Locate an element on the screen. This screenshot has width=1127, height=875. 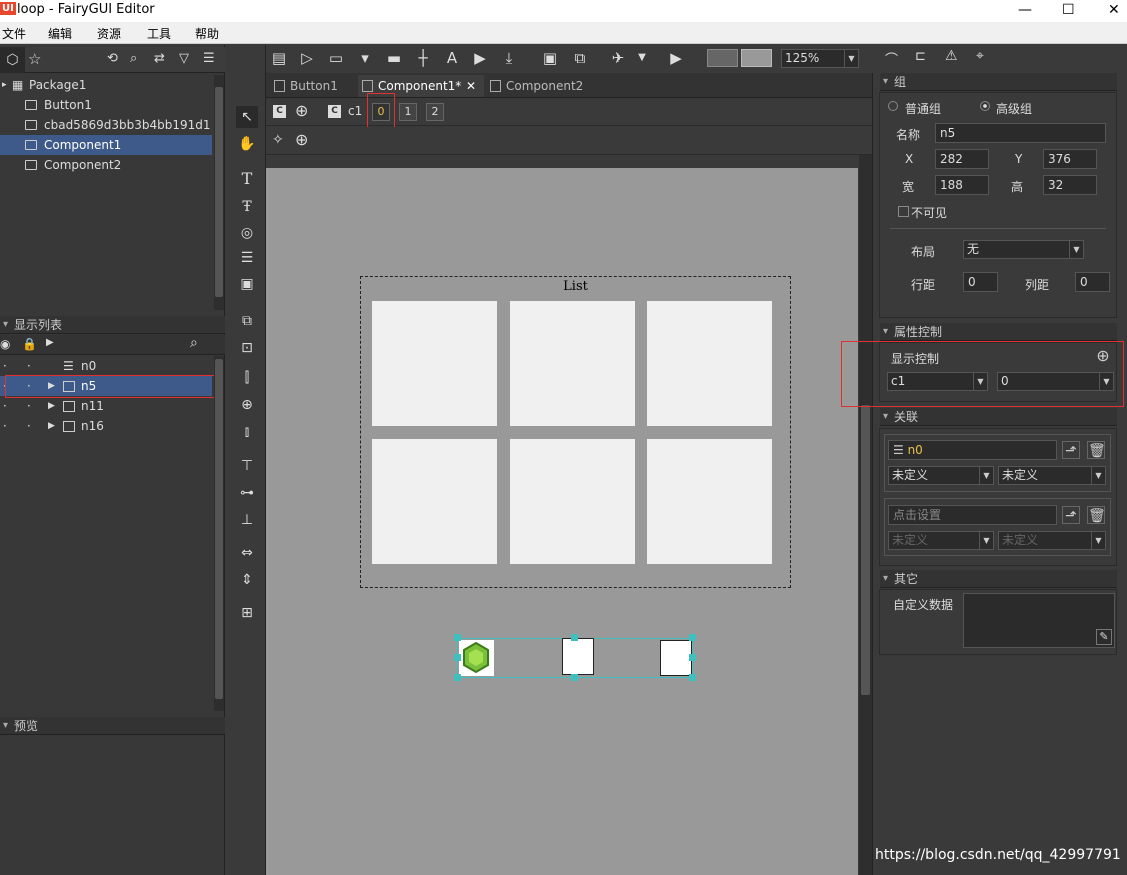
tree-item-component2: Component2 is located at coordinates (106, 165).